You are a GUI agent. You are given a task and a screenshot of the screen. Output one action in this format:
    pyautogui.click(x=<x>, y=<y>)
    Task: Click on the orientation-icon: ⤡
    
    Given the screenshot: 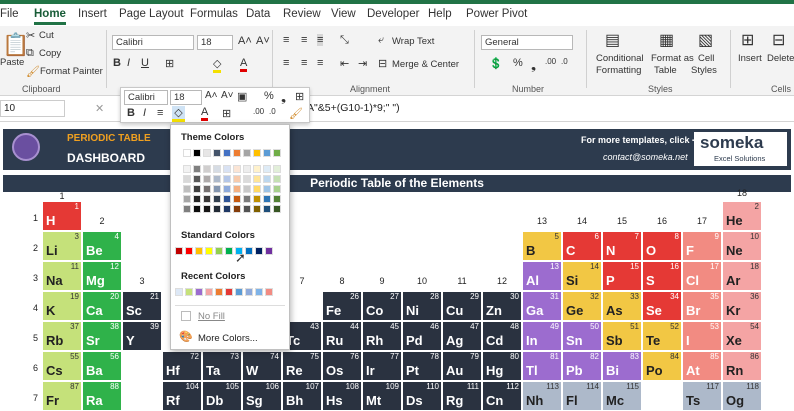 What is the action you would take?
    pyautogui.click(x=344, y=40)
    